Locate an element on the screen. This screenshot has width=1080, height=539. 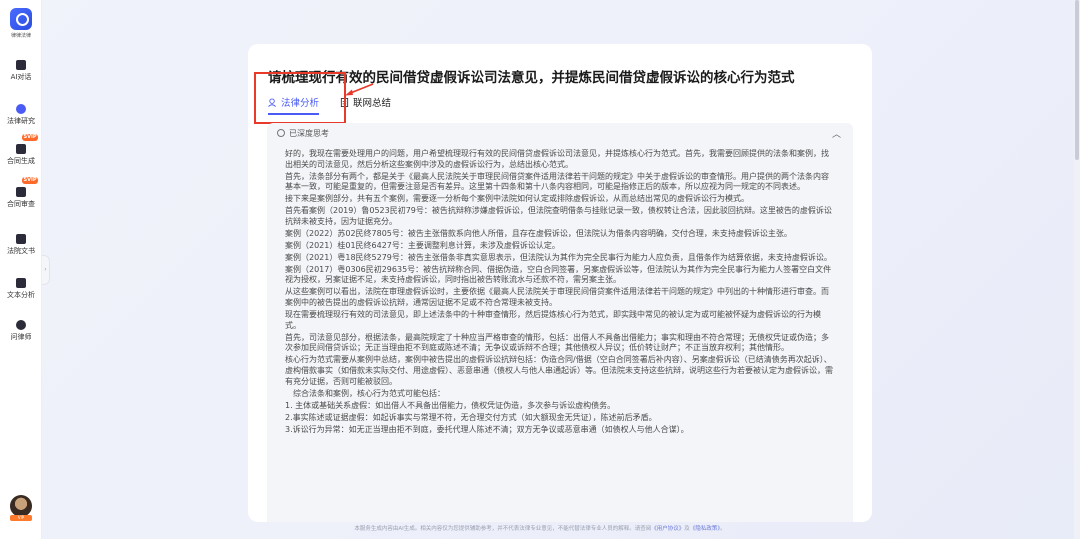
sidebar-item-ai-chat: AI对话 is located at coordinates (21, 71).